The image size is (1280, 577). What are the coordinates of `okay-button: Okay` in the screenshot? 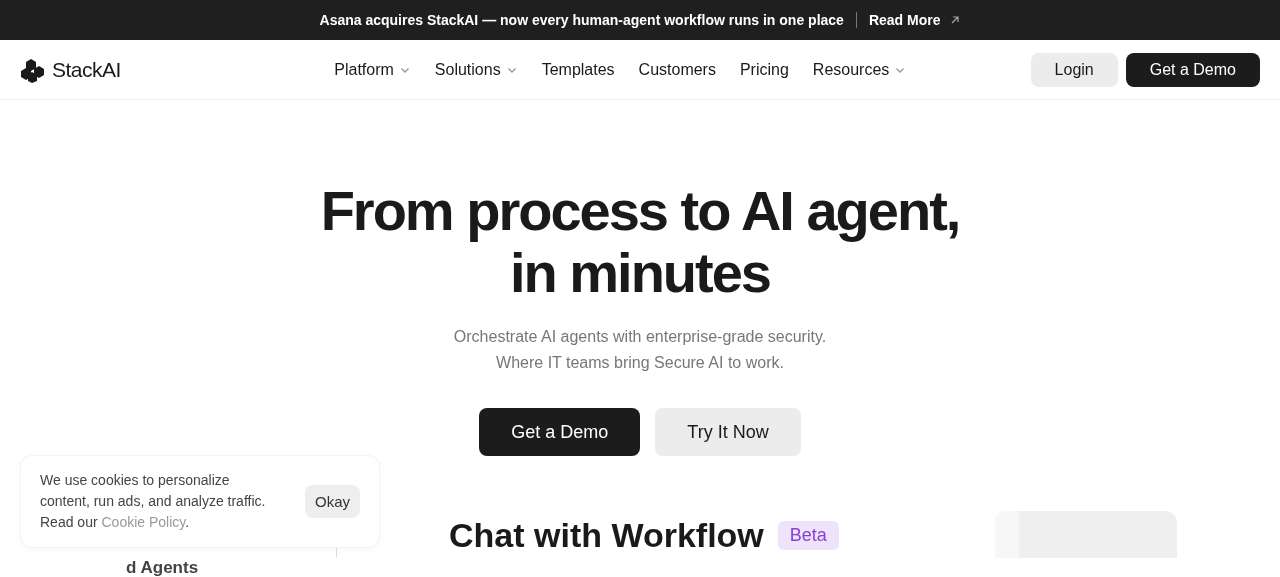 It's located at (332, 501).